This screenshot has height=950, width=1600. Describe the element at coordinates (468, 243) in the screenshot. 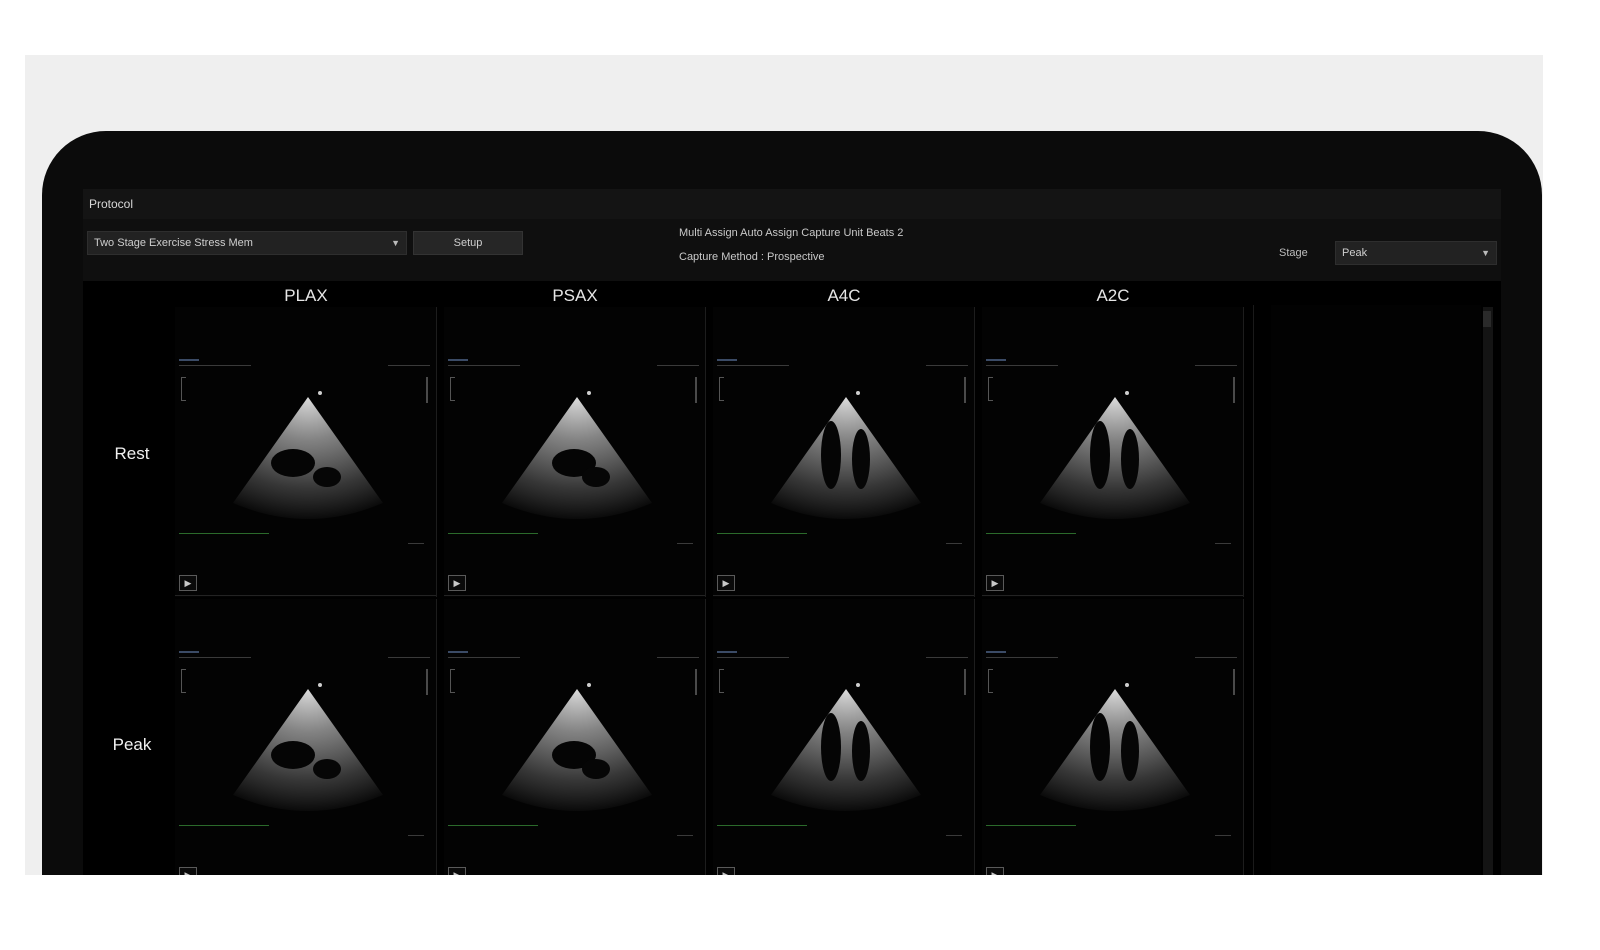

I see `setup-button: Setup` at that location.